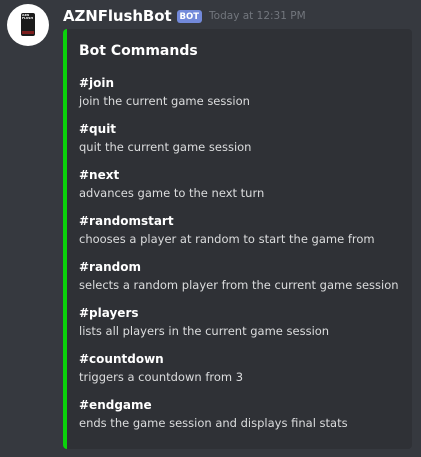 The image size is (421, 457). What do you see at coordinates (117, 16) in the screenshot?
I see `author-username: AZNFlushBot` at bounding box center [117, 16].